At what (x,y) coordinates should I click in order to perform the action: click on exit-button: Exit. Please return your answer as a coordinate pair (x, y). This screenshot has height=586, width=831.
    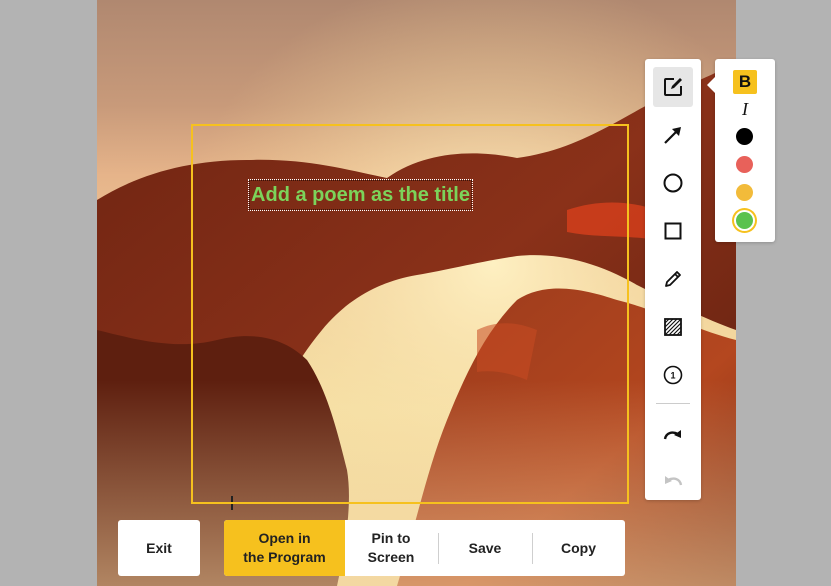
    Looking at the image, I should click on (159, 548).